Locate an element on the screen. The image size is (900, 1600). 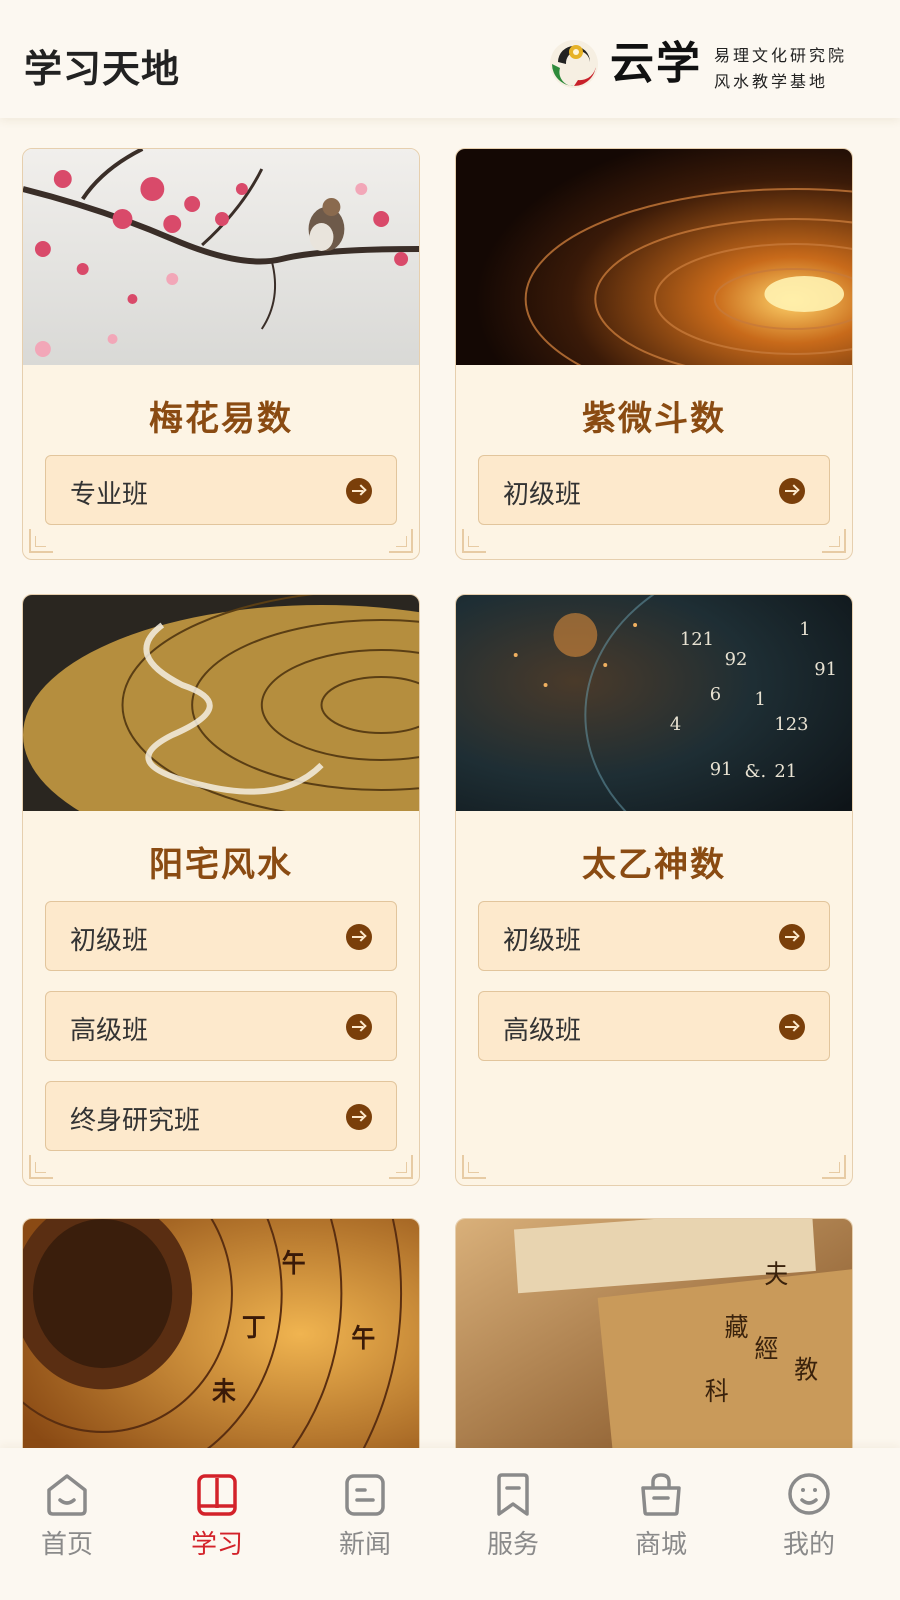
tab-profile: 我的 is located at coordinates (809, 1520).